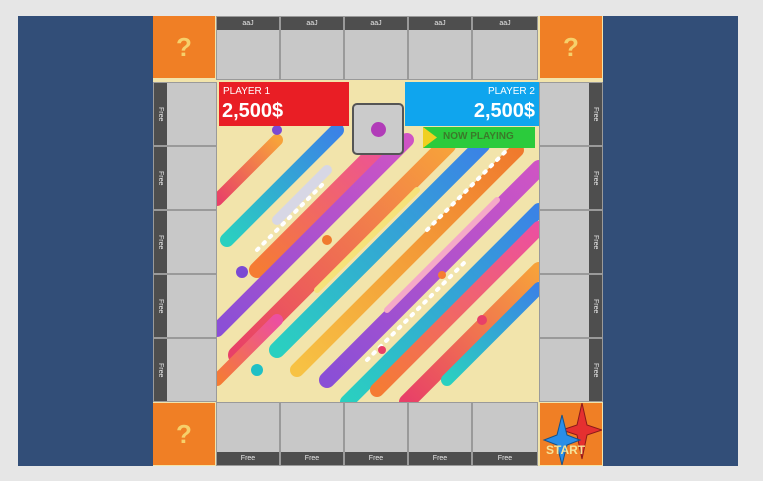 This screenshot has width=763, height=481. I want to click on player-2-panel: PLAYER 2 2,500$, so click(472, 104).